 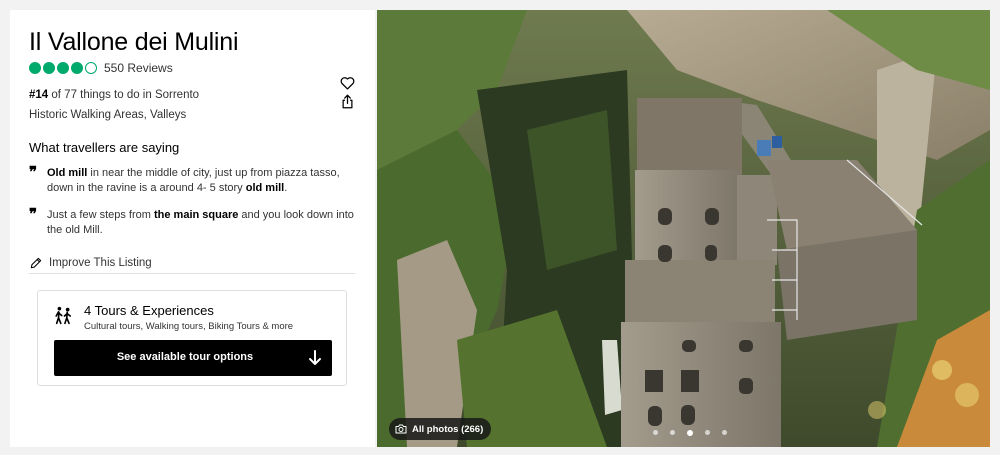 I want to click on improve-listing-link: Improve This Listing, so click(x=90, y=263).